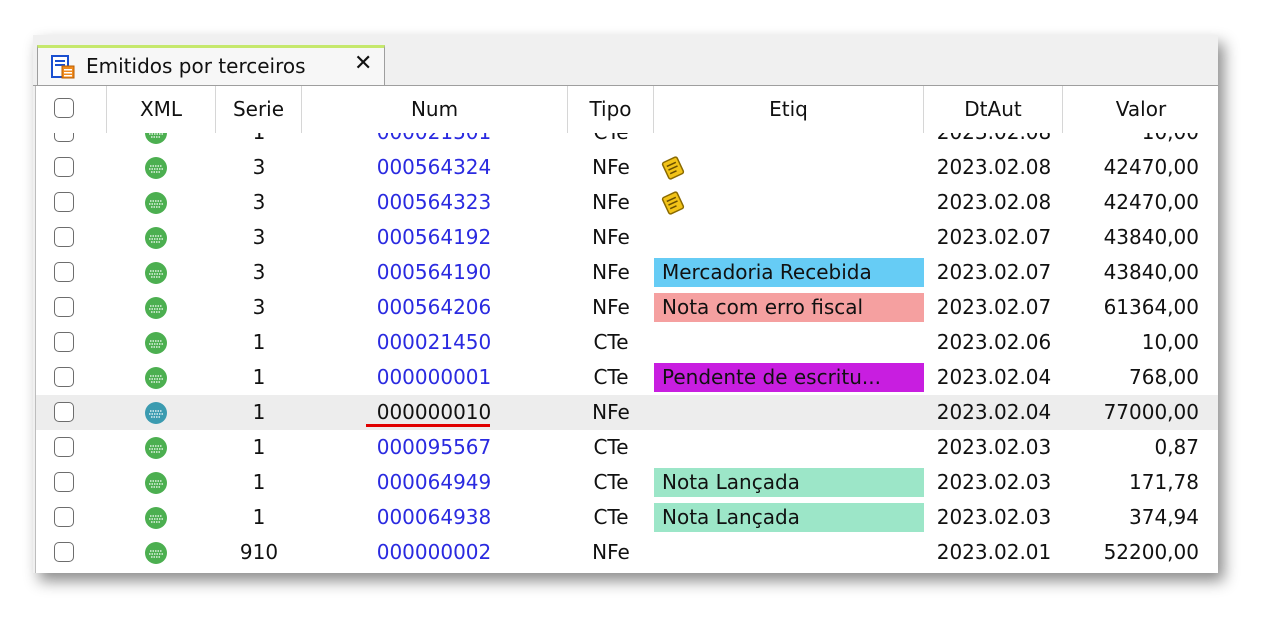 Image resolution: width=1283 pixels, height=638 pixels. I want to click on select-all-checkbox, so click(64, 108).